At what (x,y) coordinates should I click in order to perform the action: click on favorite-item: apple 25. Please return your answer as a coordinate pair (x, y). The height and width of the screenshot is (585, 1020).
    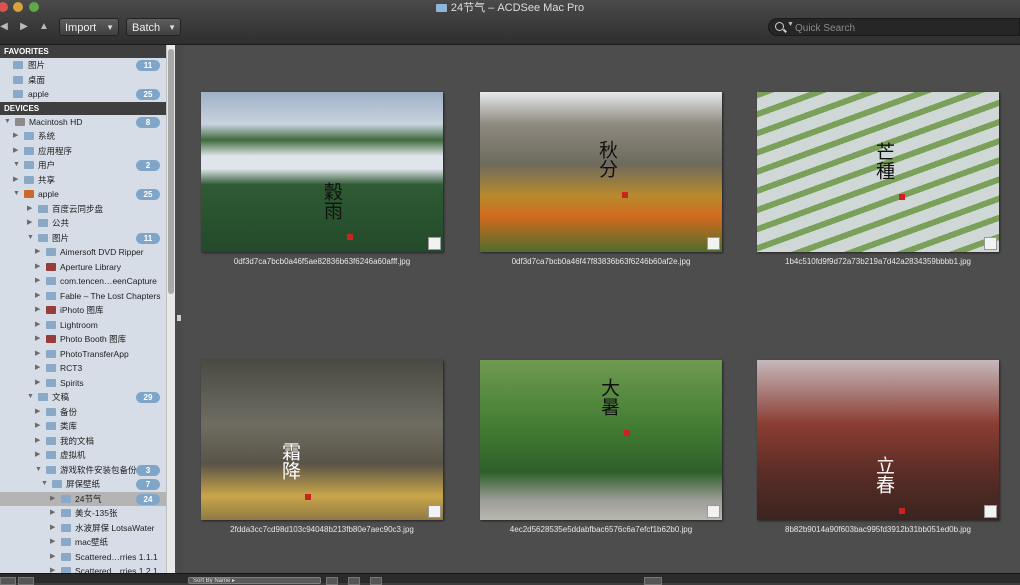
    Looking at the image, I should click on (83, 94).